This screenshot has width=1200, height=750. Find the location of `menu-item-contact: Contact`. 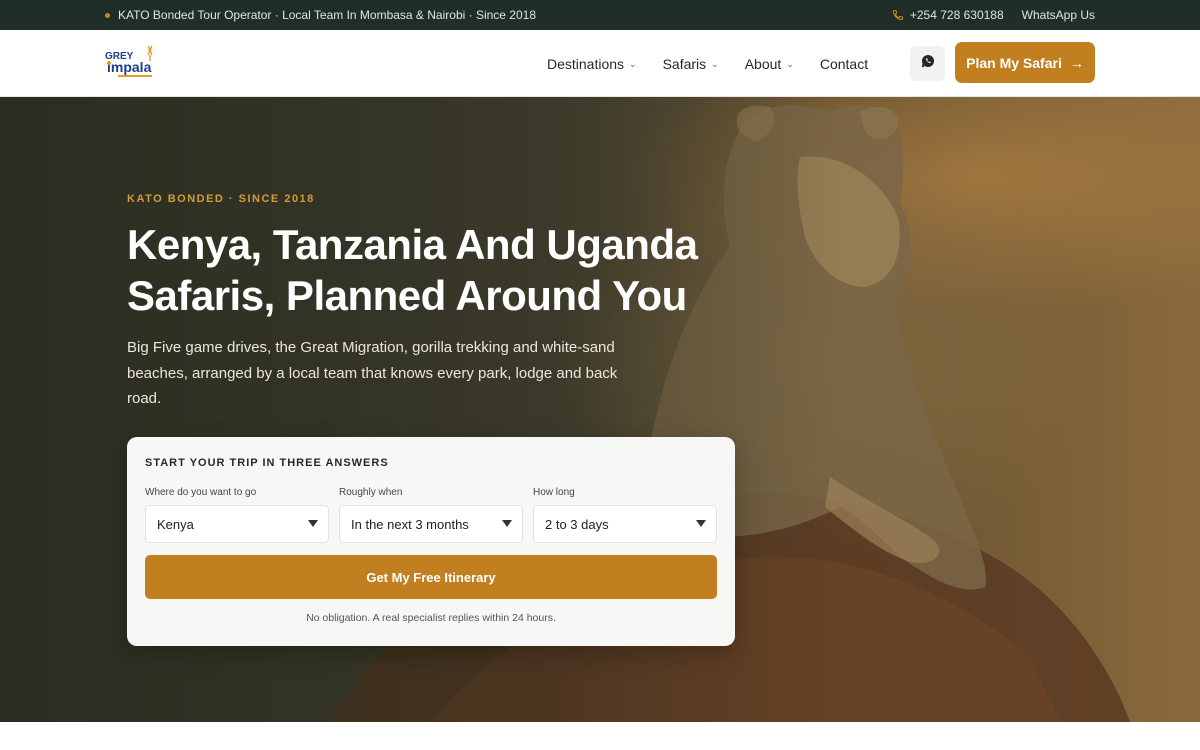

menu-item-contact: Contact is located at coordinates (844, 64).